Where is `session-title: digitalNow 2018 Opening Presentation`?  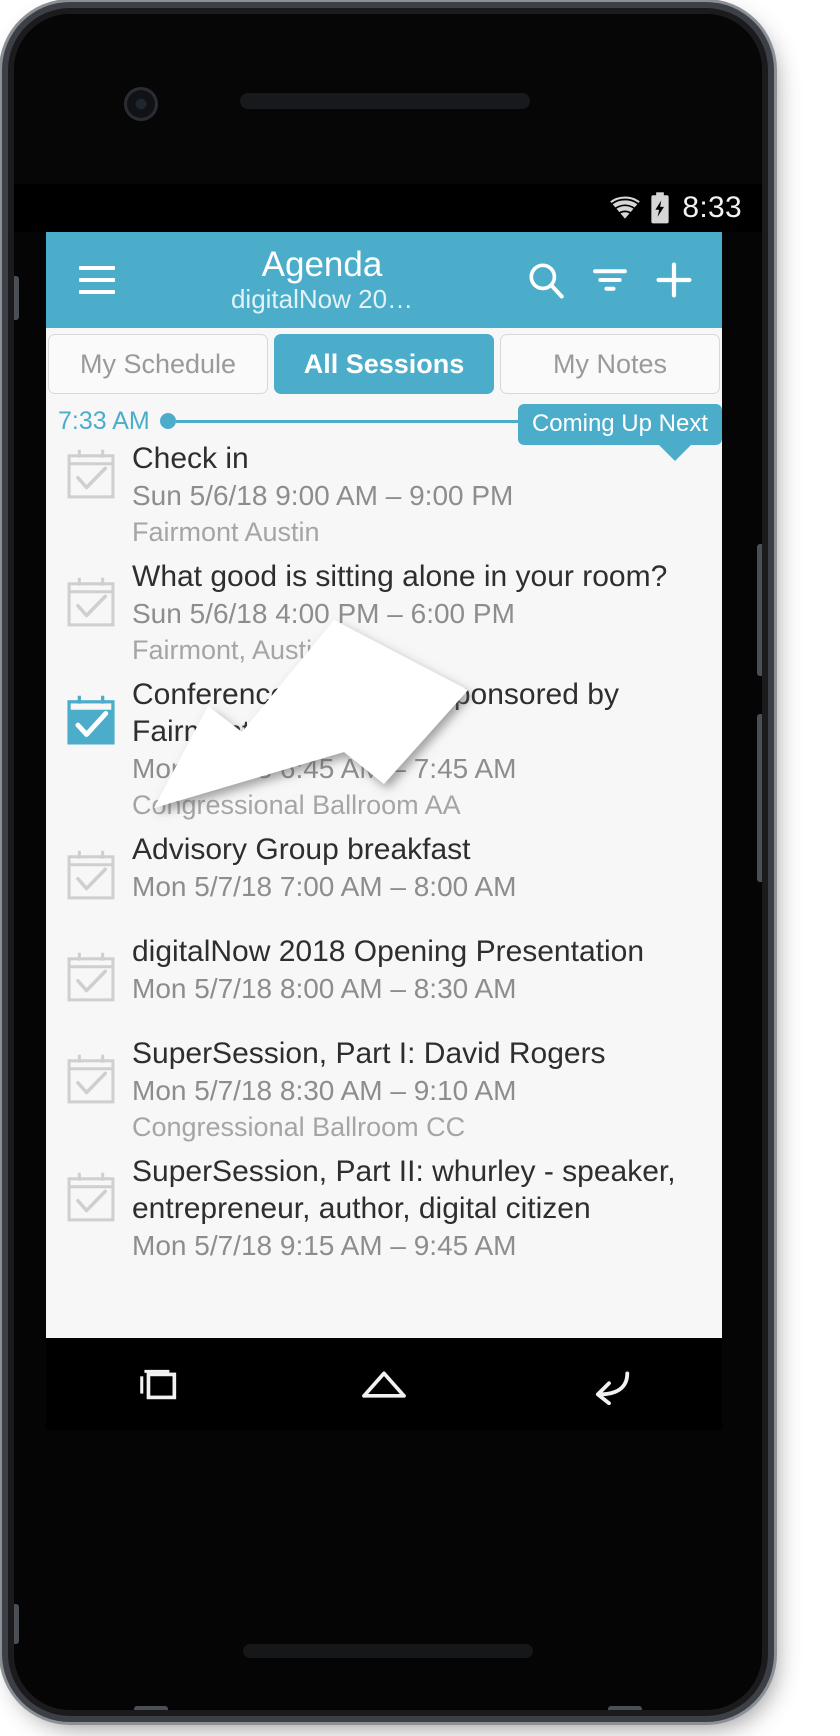
session-title: digitalNow 2018 Opening Presentation is located at coordinates (388, 951).